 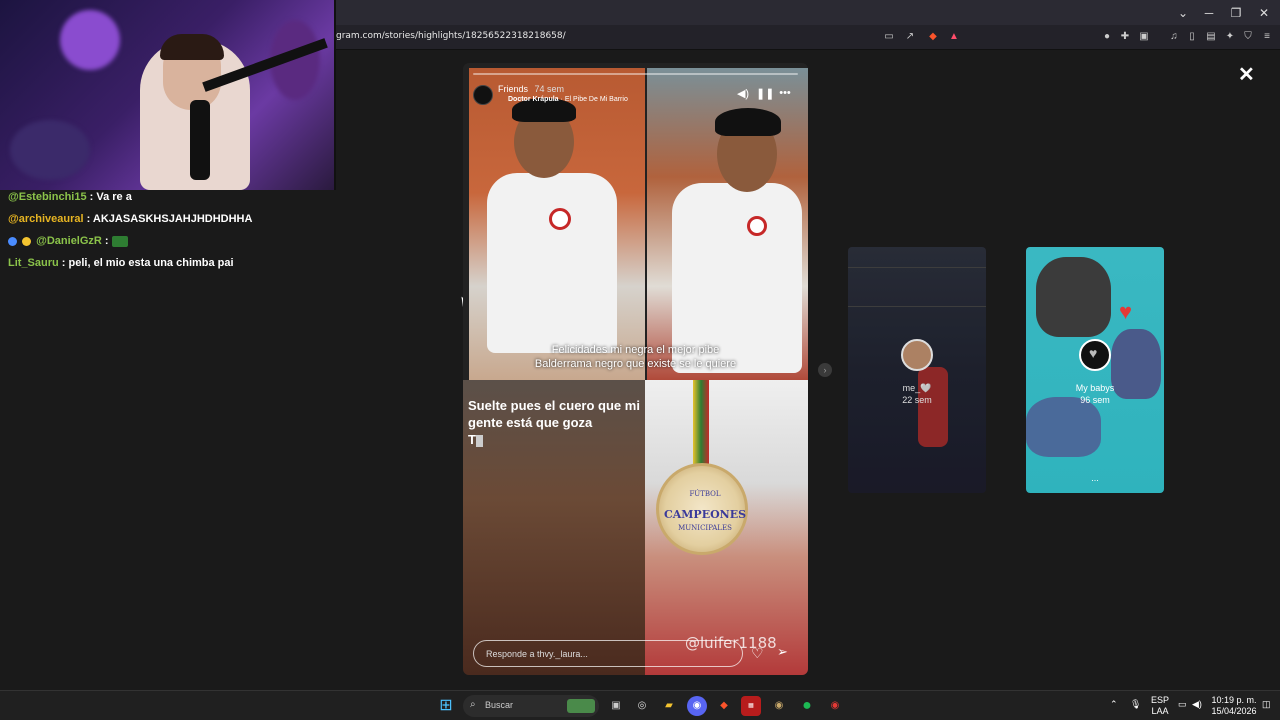 What do you see at coordinates (1174, 37) in the screenshot?
I see `music-icon: ♫` at bounding box center [1174, 37].